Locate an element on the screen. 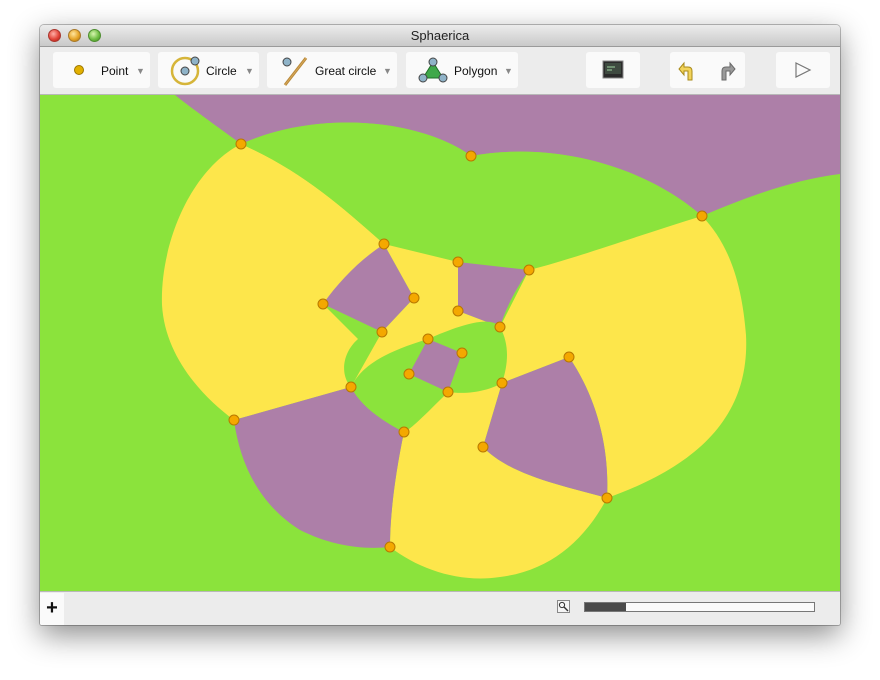  polygon-dropdown-icon: ▼ is located at coordinates (508, 71).